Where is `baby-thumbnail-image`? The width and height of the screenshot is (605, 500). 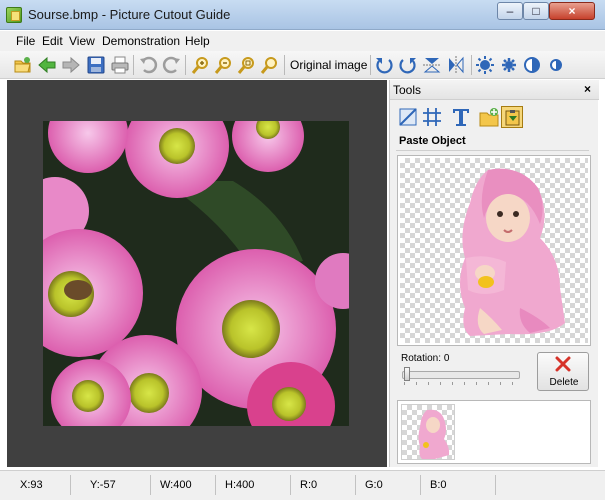 baby-thumbnail-image is located at coordinates (434, 434).